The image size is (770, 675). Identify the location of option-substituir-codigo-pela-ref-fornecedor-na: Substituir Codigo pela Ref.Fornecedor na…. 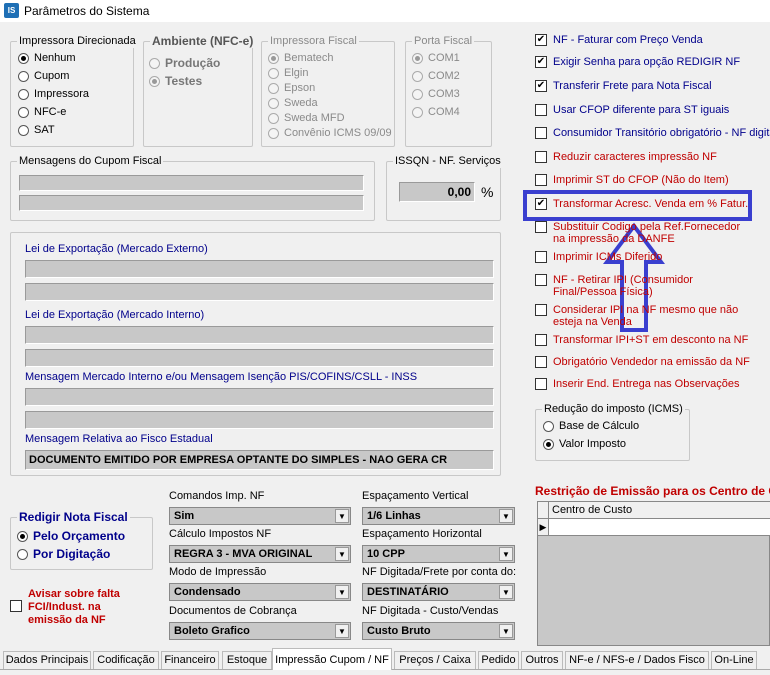
(652, 233).